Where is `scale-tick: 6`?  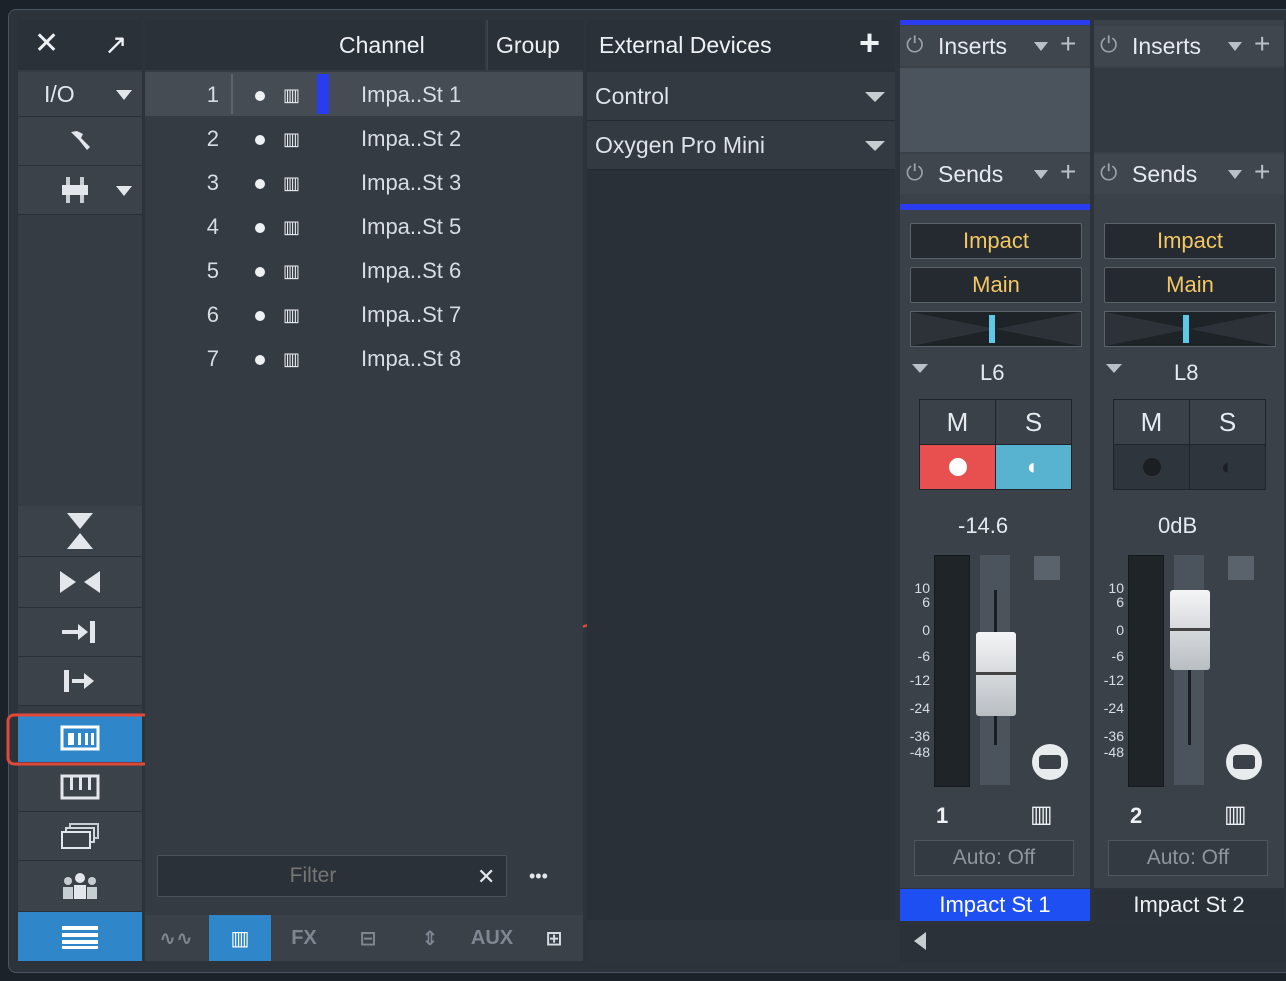
scale-tick: 6 is located at coordinates (1120, 602).